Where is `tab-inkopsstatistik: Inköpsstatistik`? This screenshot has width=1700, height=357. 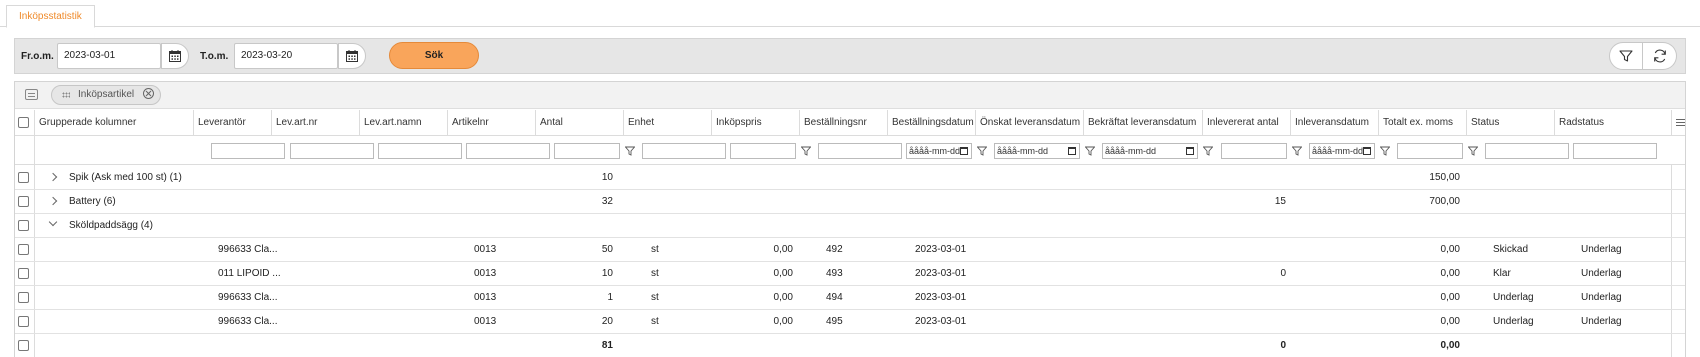 tab-inkopsstatistik: Inköpsstatistik is located at coordinates (50, 16).